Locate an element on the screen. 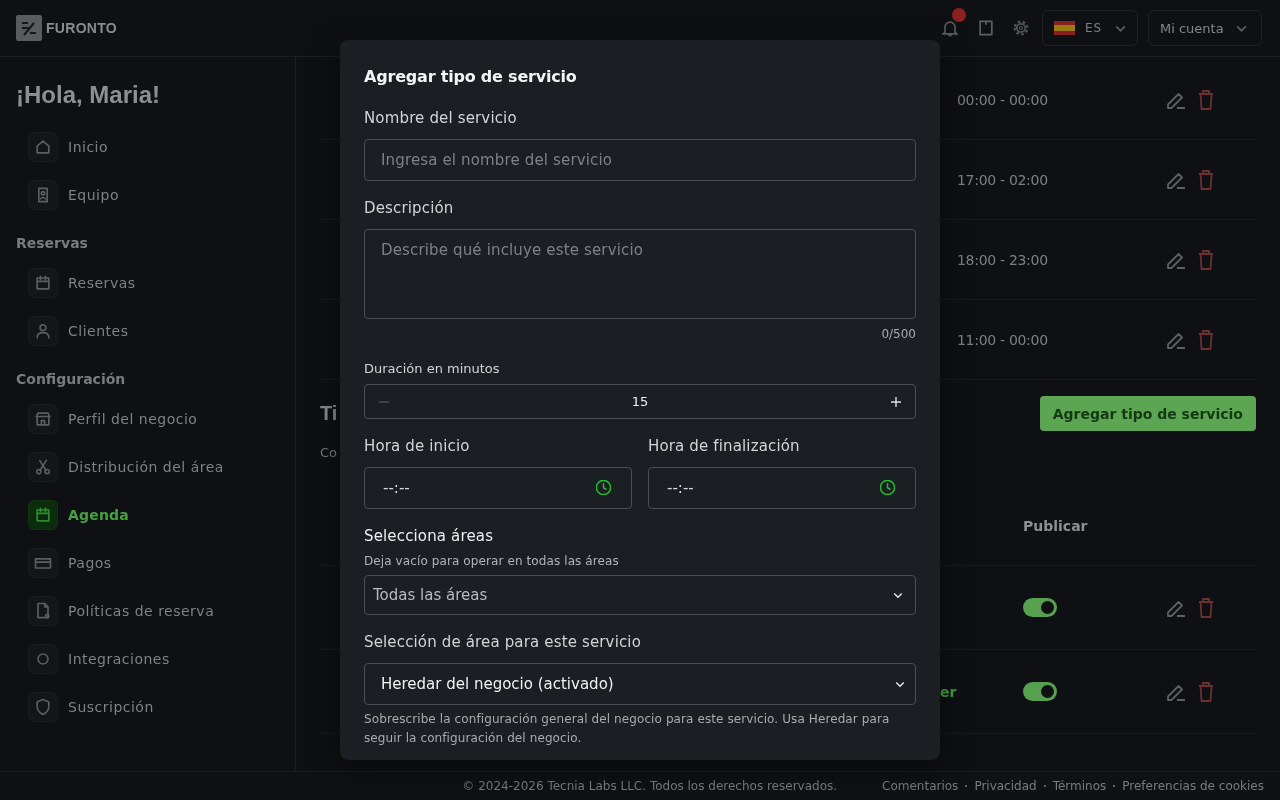 Image resolution: width=1280 pixels, height=800 pixels. home-icon is located at coordinates (43, 147).